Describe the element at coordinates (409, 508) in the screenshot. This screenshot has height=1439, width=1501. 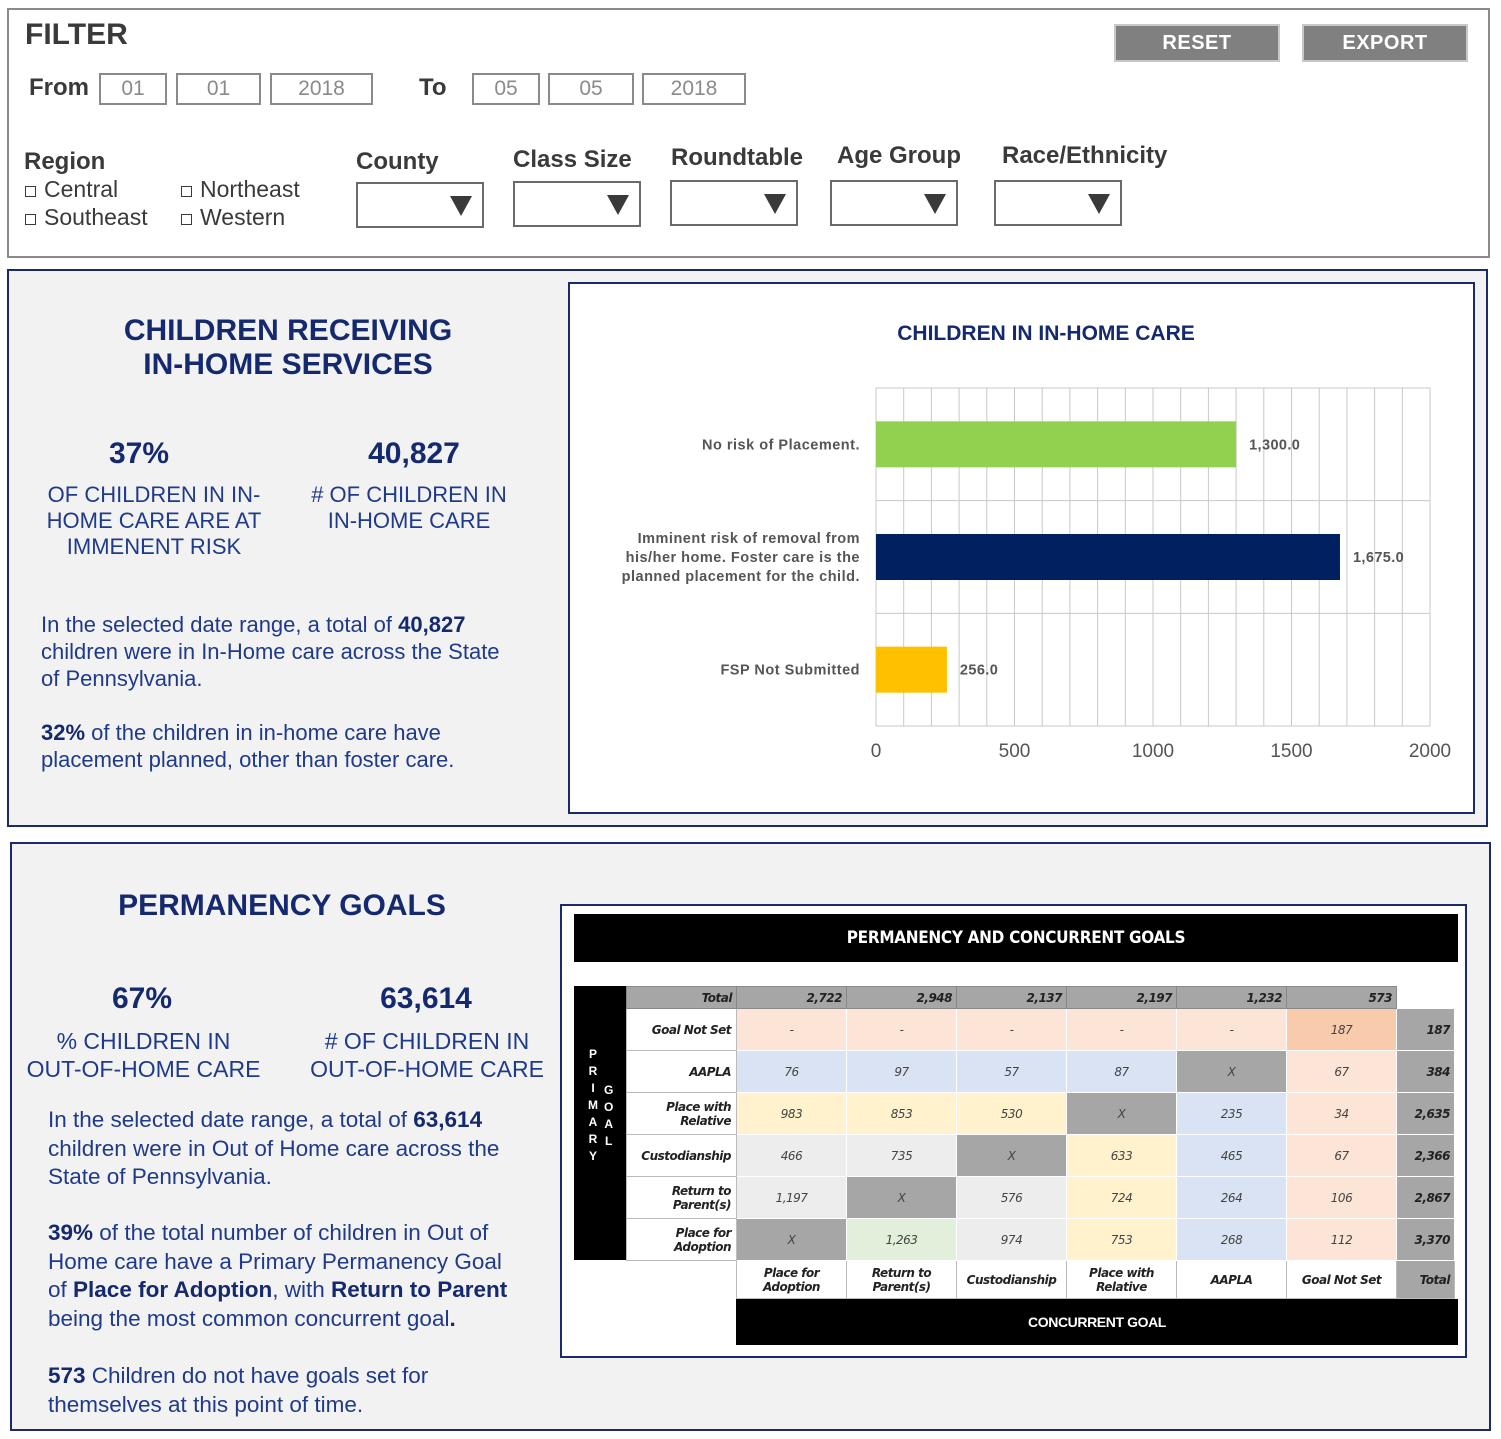
I see `in-home-count-label: # OF CHILDREN IN IN-HOME CARE` at that location.